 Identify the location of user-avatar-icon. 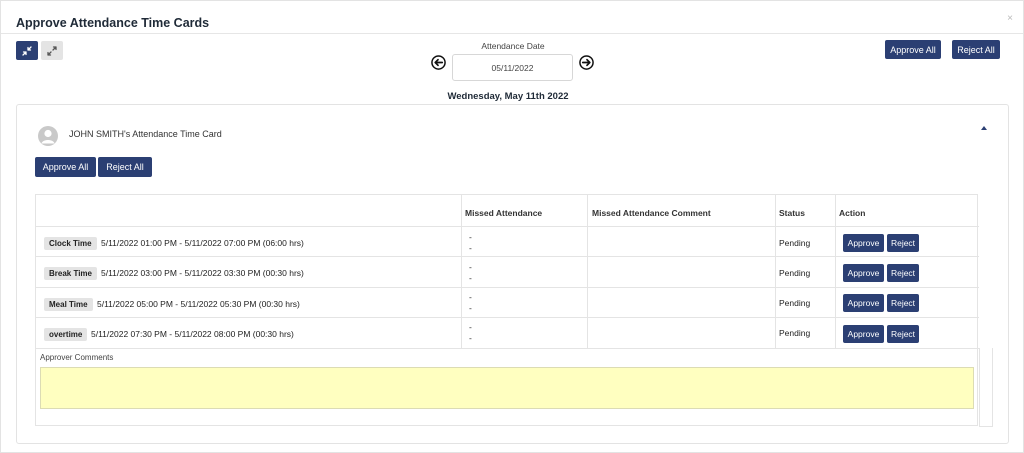
(48, 136).